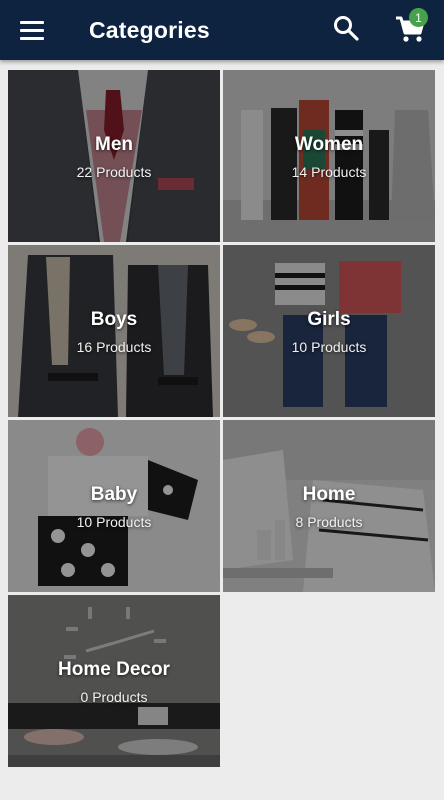  Describe the element at coordinates (329, 172) in the screenshot. I see `category-product-count: 14 Products` at that location.